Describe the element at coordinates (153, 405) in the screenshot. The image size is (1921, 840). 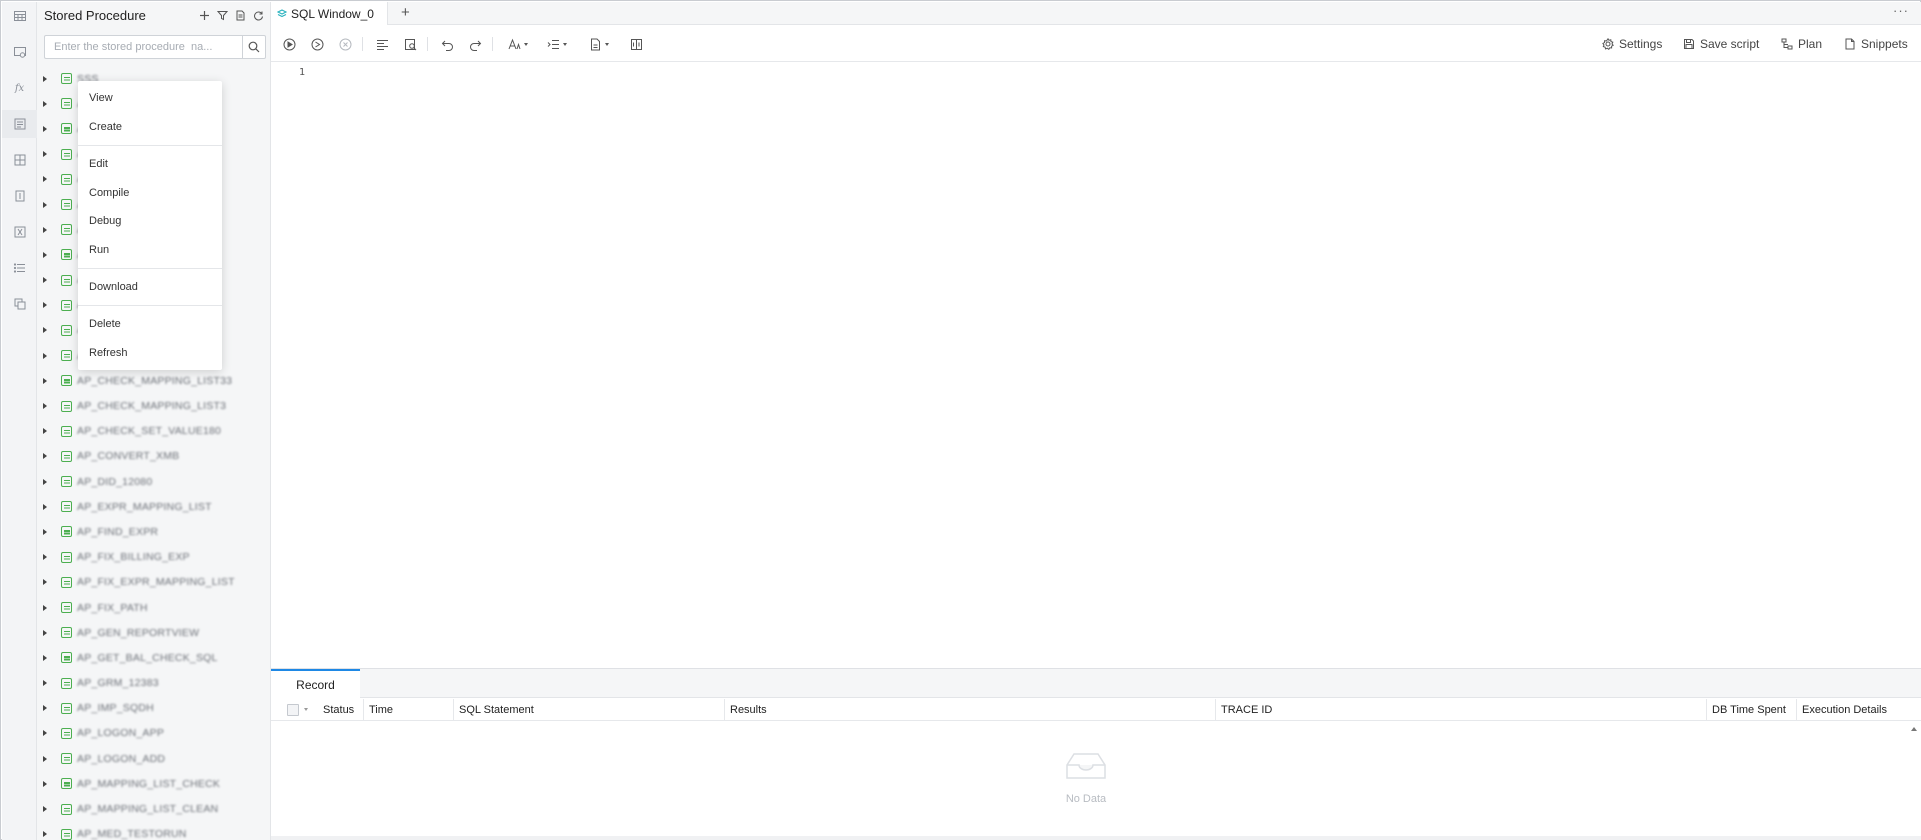
I see `tree-item: AP_CHECK_MAPPING_LIST3` at that location.